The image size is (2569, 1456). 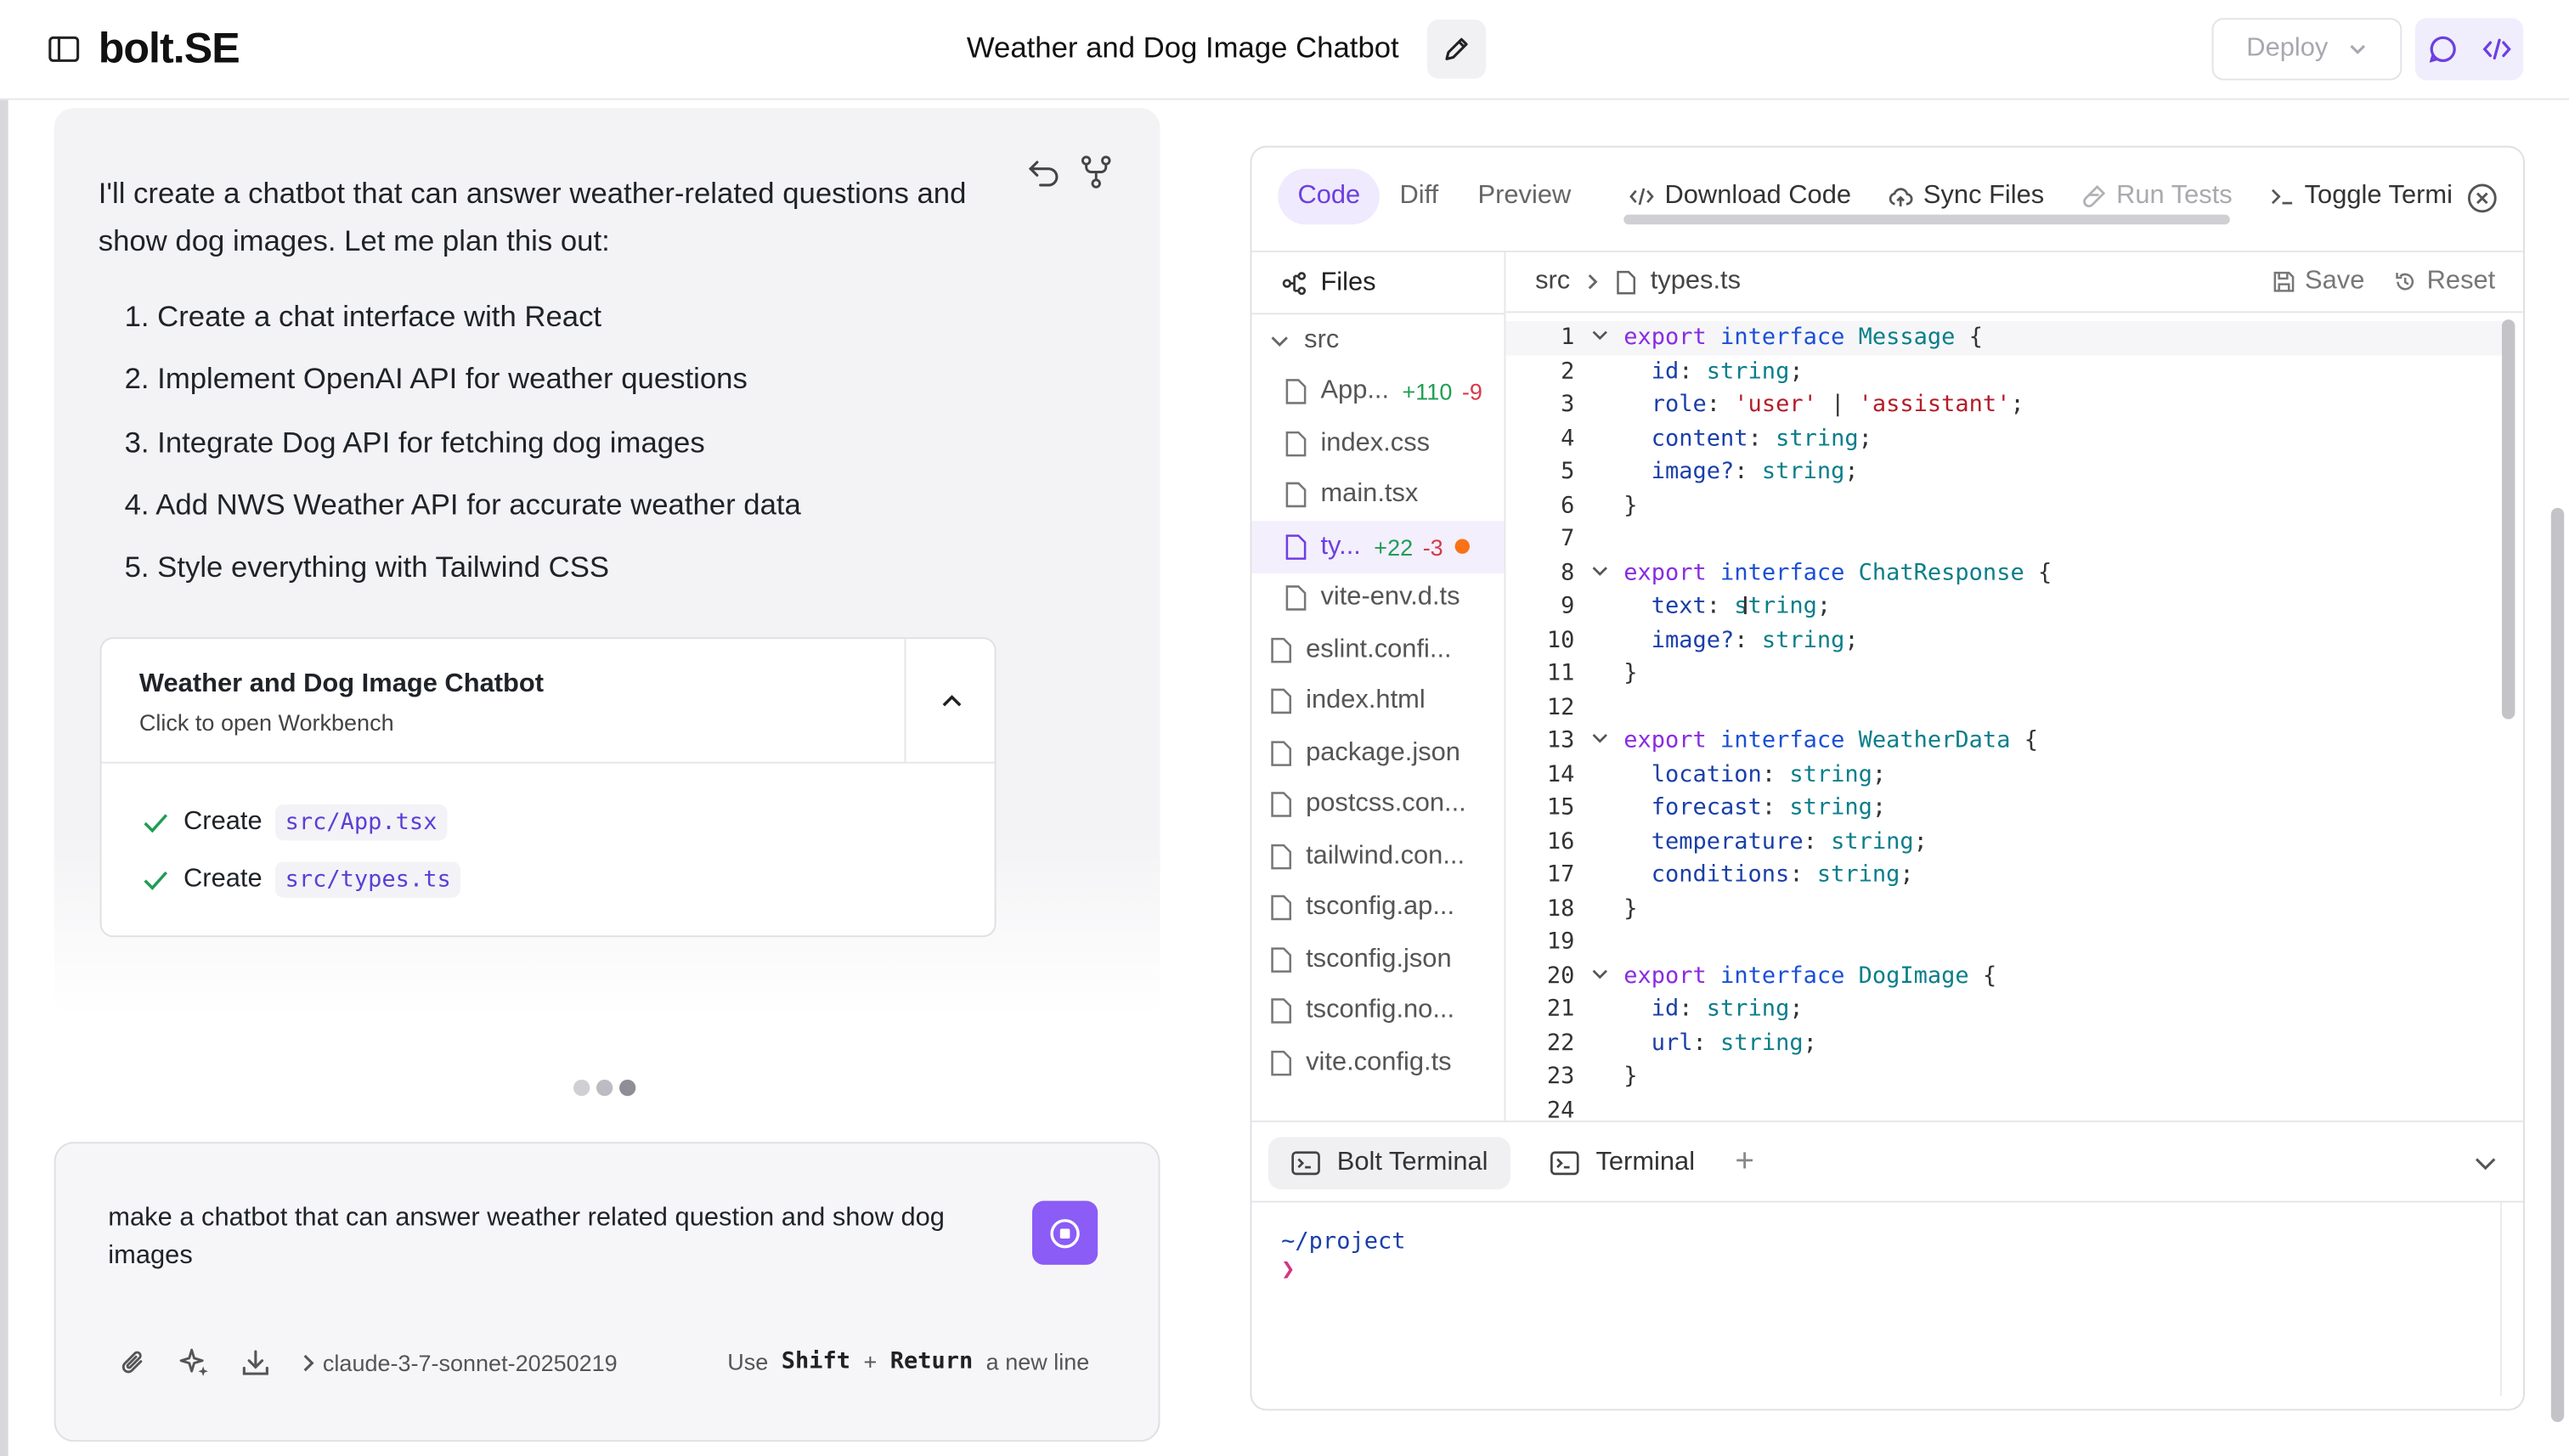 I want to click on artifact-collapse-button, so click(x=950, y=701).